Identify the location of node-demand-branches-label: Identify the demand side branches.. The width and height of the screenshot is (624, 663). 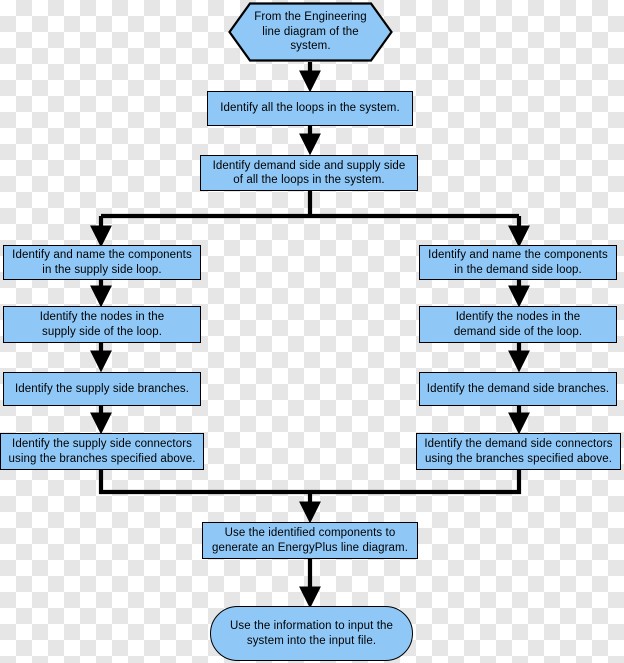
(518, 388).